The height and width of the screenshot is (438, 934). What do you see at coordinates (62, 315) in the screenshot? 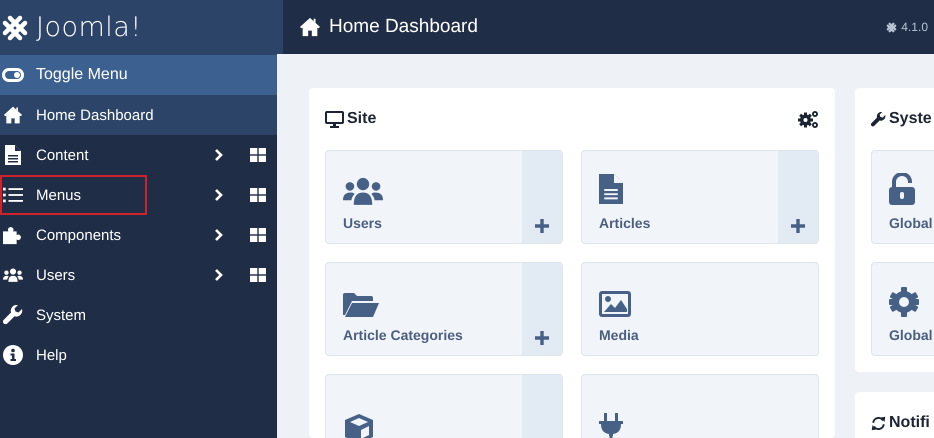
I see `sidebar-item-label: System` at bounding box center [62, 315].